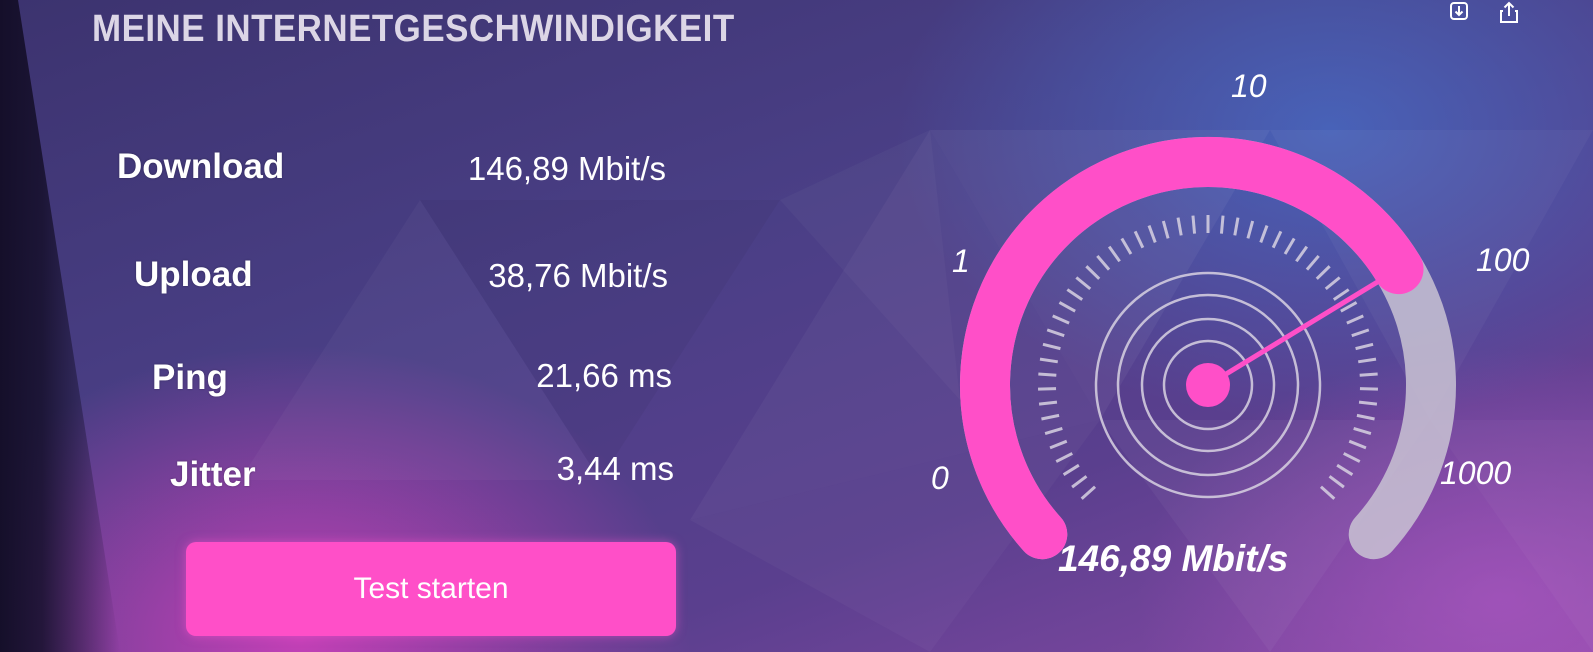 Image resolution: width=1593 pixels, height=652 pixels. What do you see at coordinates (566, 168) in the screenshot?
I see `download-value: 146,89 Mbit/s` at bounding box center [566, 168].